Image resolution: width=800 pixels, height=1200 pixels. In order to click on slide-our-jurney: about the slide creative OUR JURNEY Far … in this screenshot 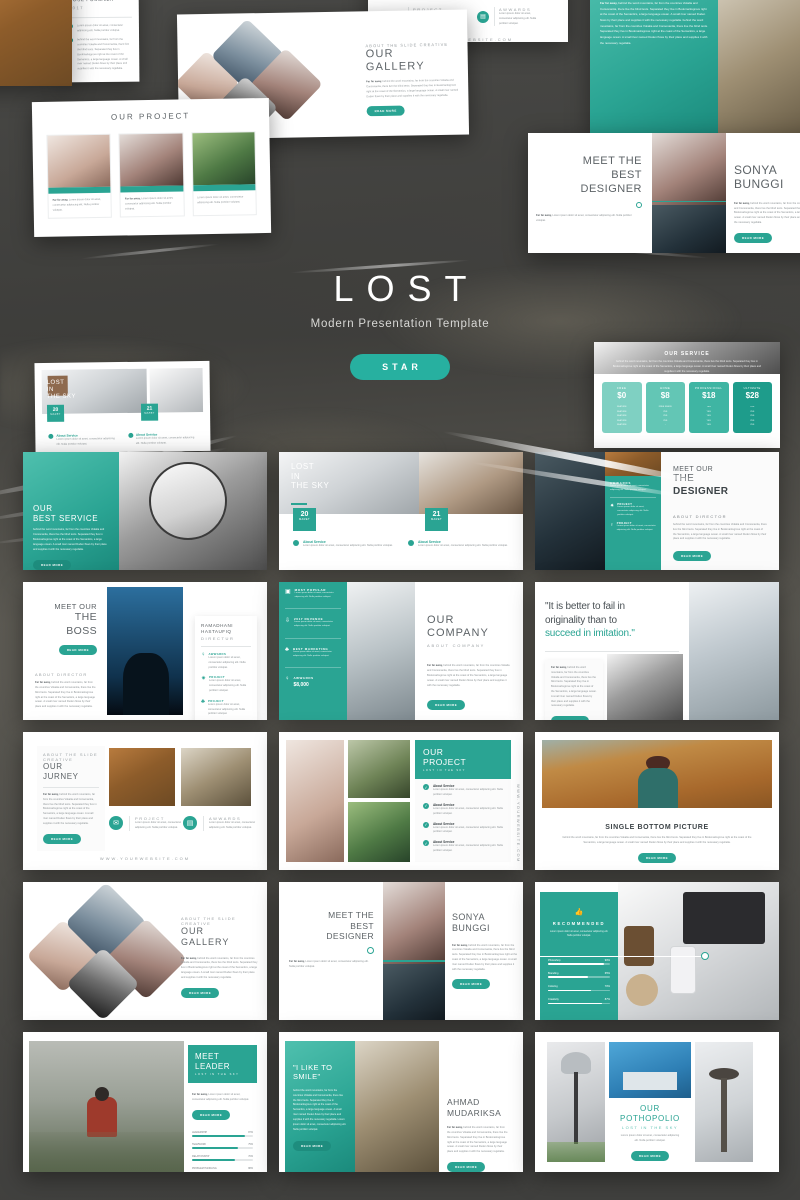, I will do `click(145, 801)`.